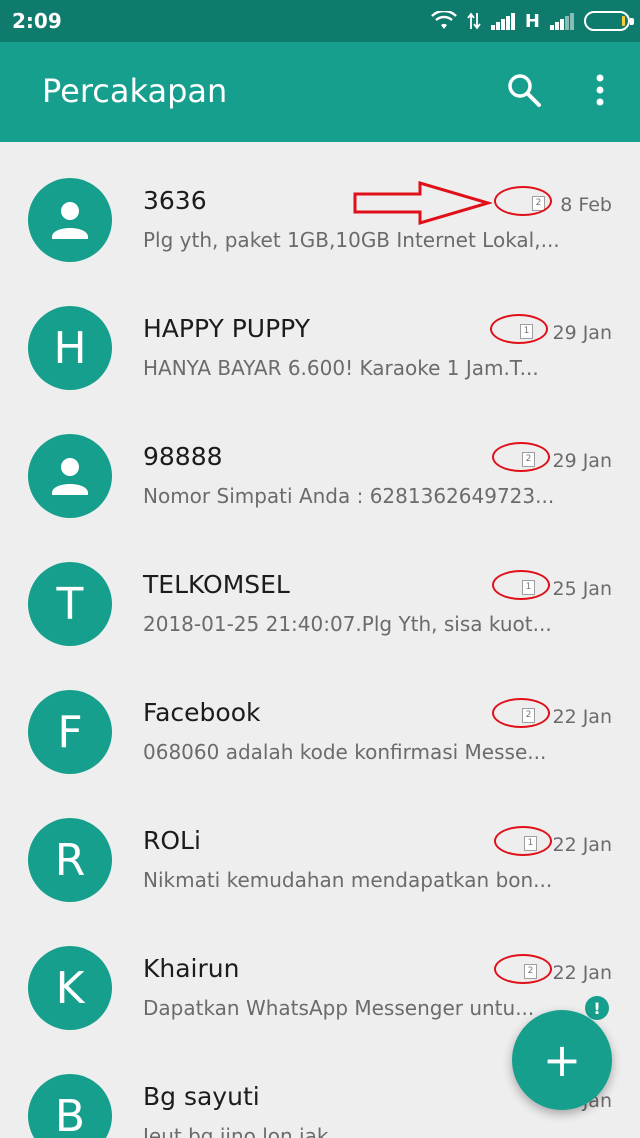  What do you see at coordinates (70, 604) in the screenshot?
I see `avatar: T` at bounding box center [70, 604].